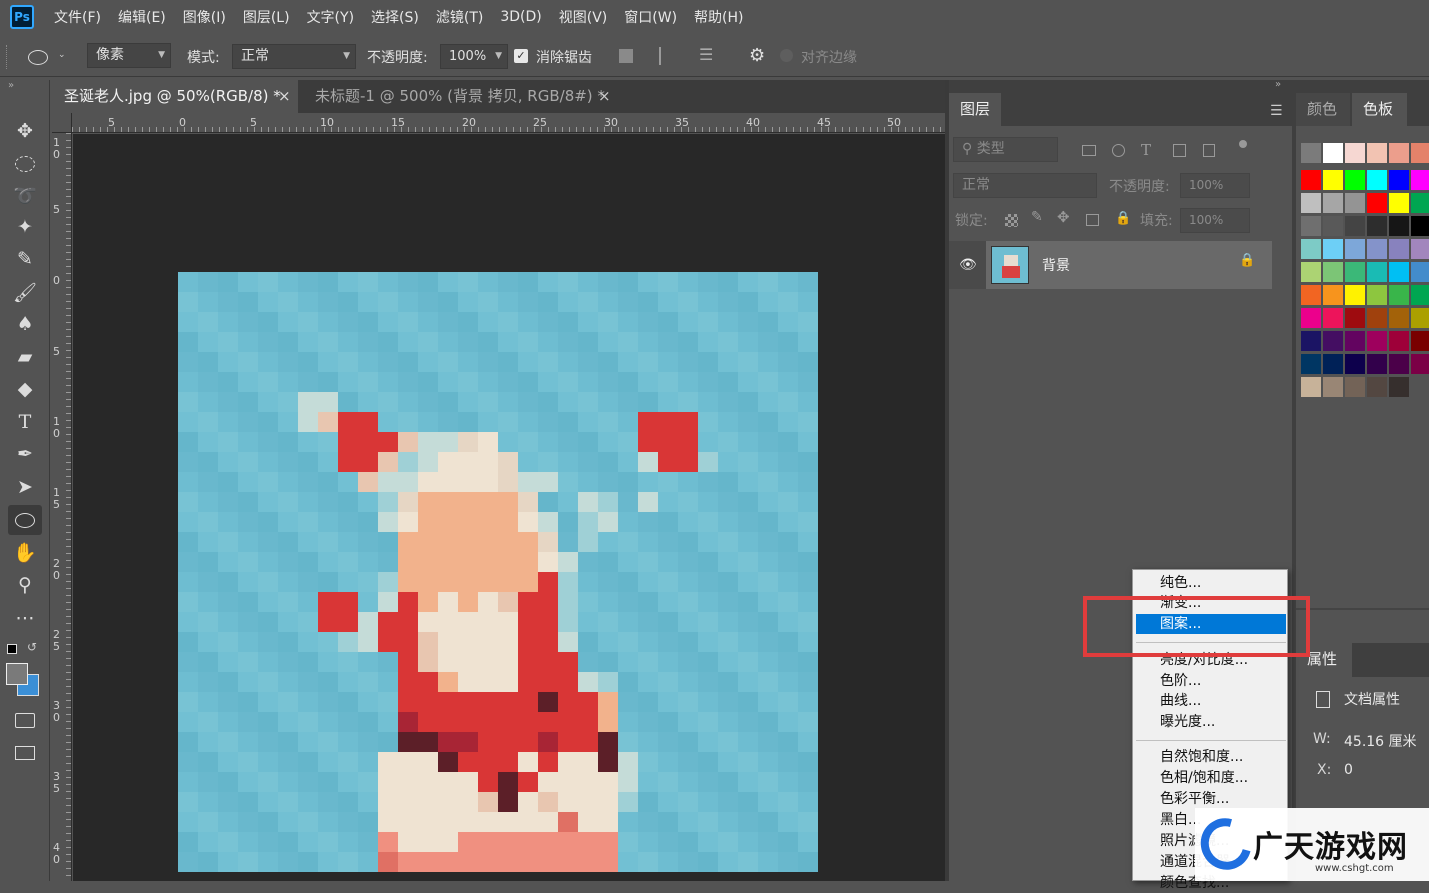  I want to click on screen-mode-icon, so click(25, 753).